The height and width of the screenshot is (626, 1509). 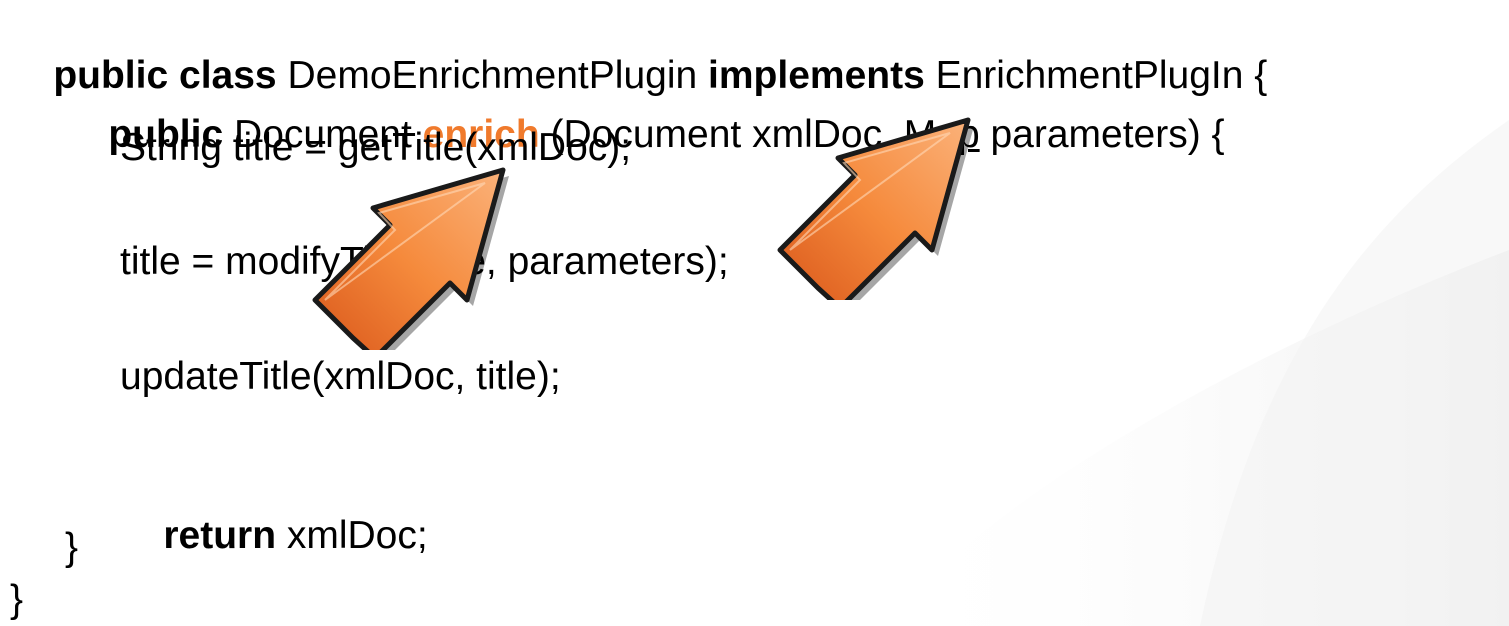 What do you see at coordinates (17, 599) in the screenshot?
I see `class-close-brace: }` at bounding box center [17, 599].